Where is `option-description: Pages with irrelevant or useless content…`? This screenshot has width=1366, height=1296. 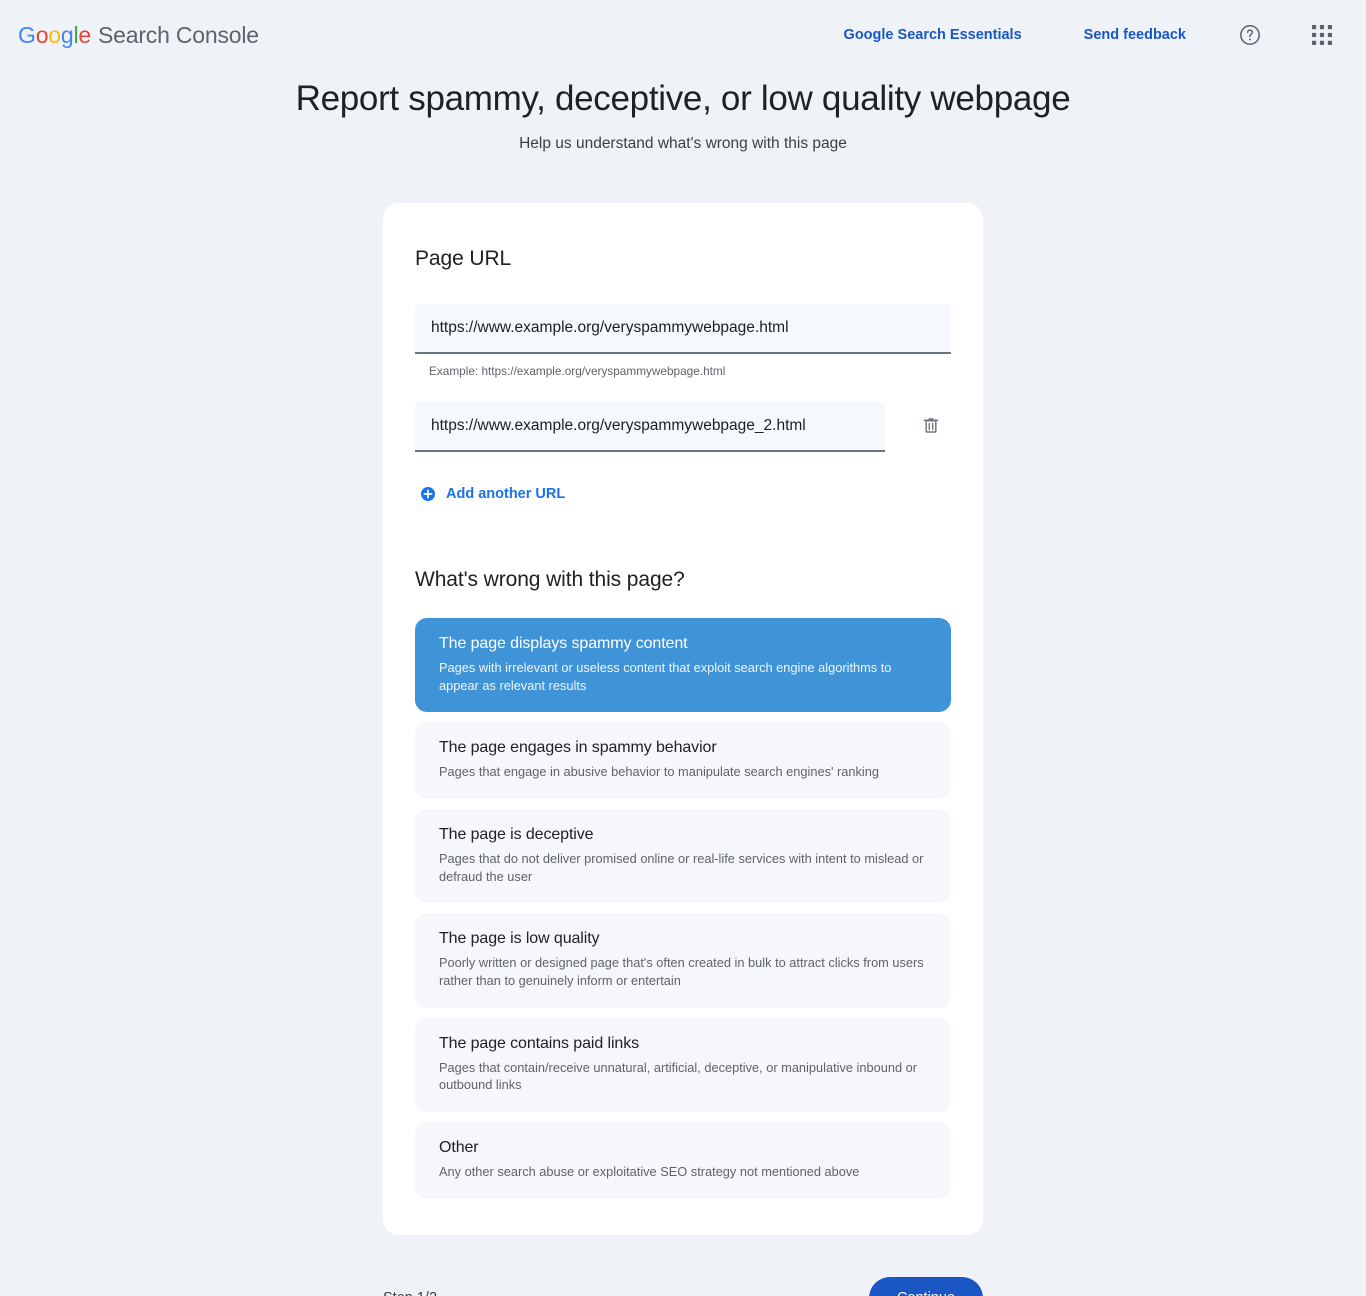 option-description: Pages with irrelevant or useless content… is located at coordinates (665, 676).